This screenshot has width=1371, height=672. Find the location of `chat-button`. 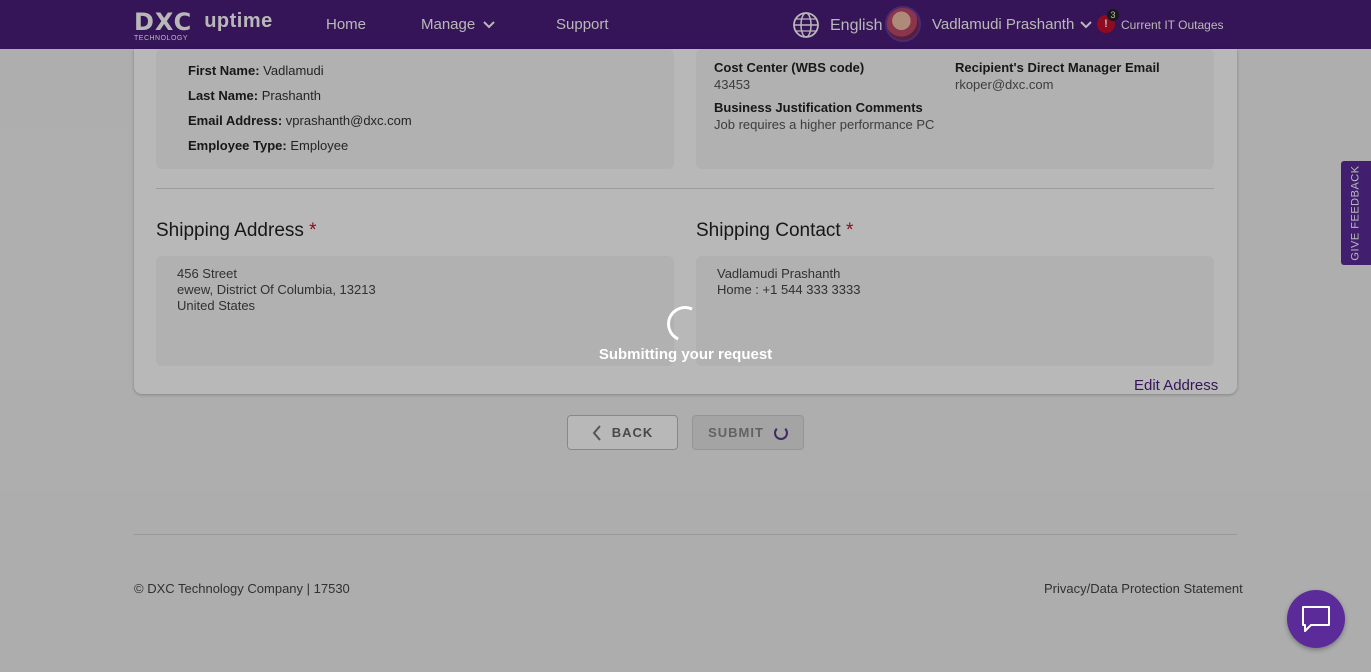

chat-button is located at coordinates (1316, 619).